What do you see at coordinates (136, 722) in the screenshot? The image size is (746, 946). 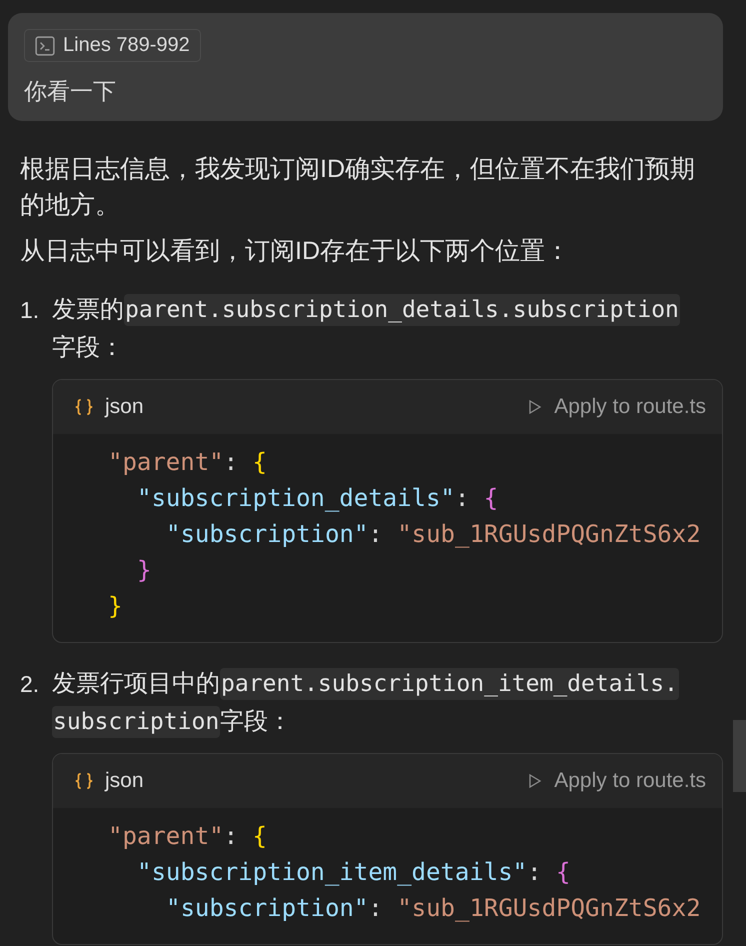 I see `inline-code: subscription` at bounding box center [136, 722].